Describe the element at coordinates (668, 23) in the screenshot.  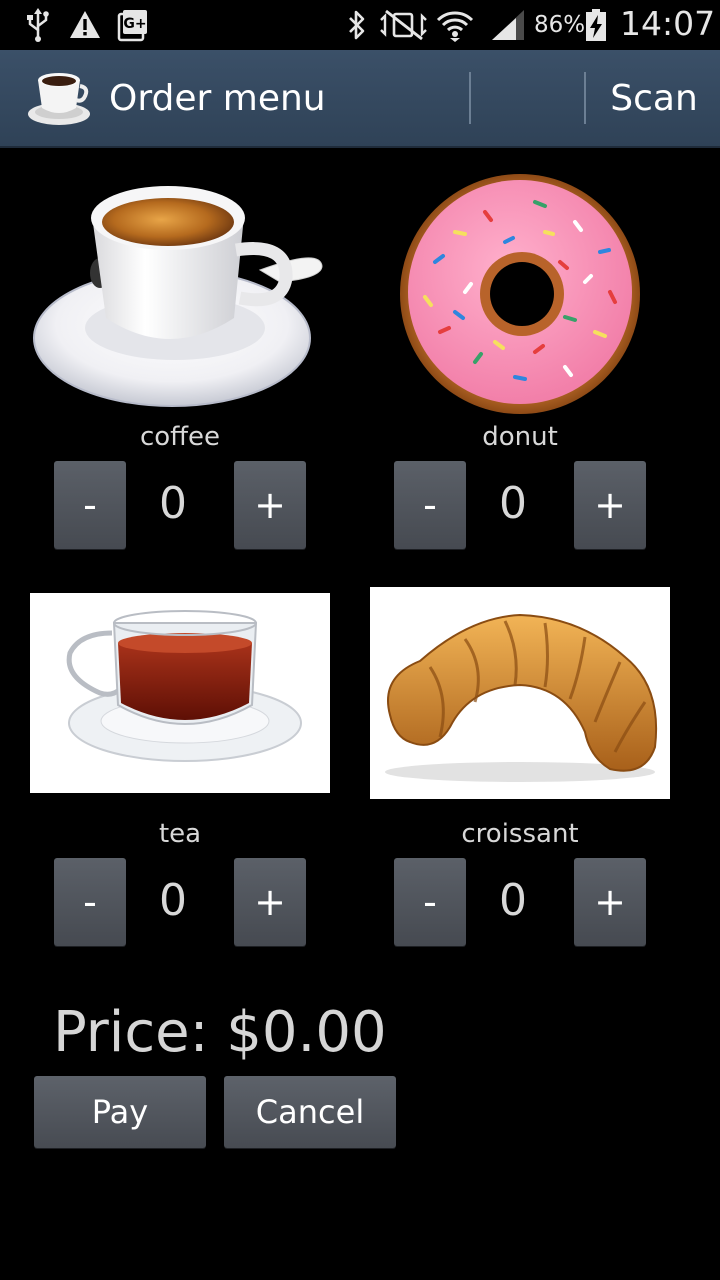
I see `clock: 14:07` at that location.